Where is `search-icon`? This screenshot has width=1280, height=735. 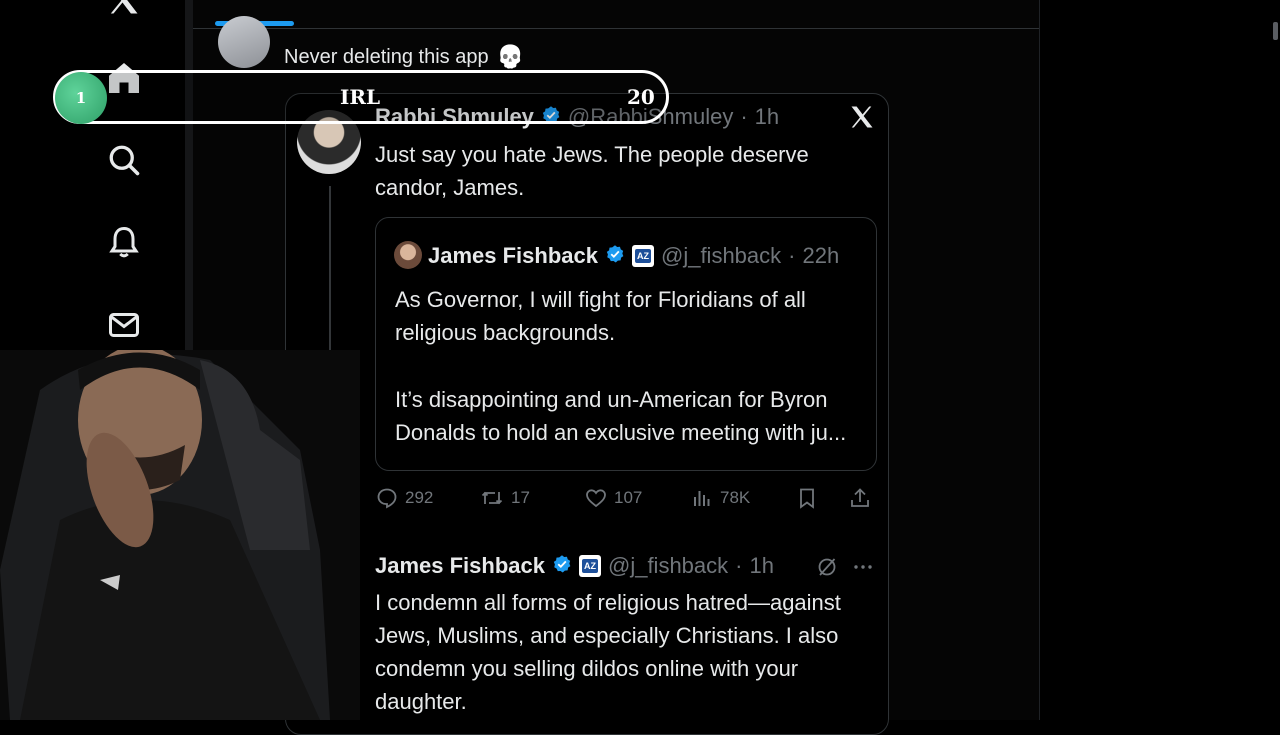
search-icon is located at coordinates (124, 160).